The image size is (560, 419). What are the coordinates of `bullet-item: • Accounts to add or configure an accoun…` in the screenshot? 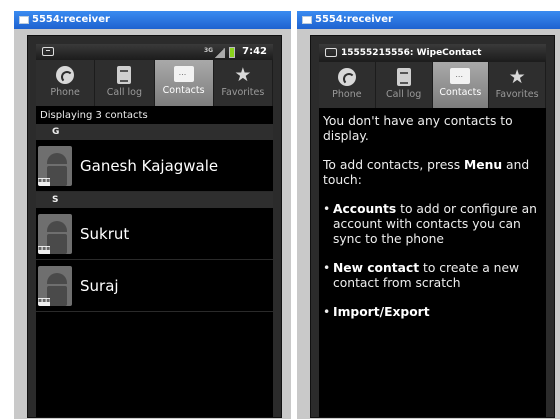 It's located at (430, 224).